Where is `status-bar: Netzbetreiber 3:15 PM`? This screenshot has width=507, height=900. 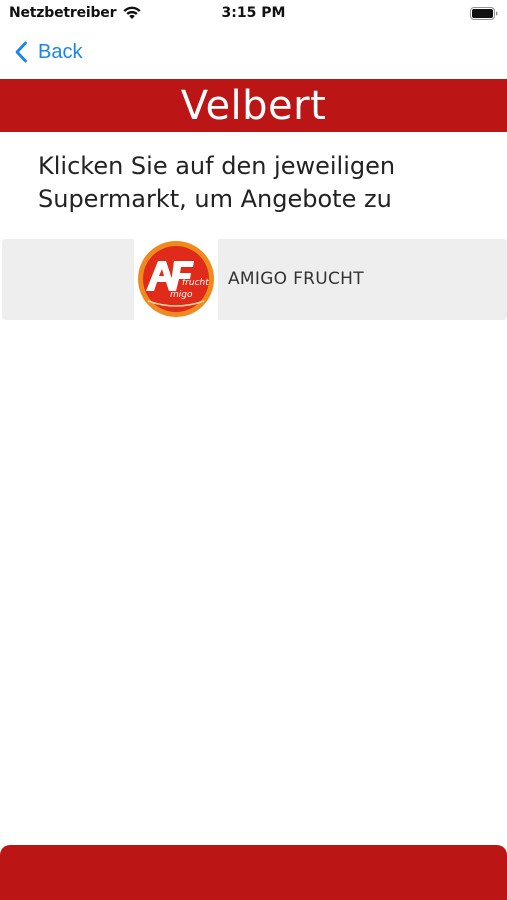
status-bar: Netzbetreiber 3:15 PM is located at coordinates (253, 14).